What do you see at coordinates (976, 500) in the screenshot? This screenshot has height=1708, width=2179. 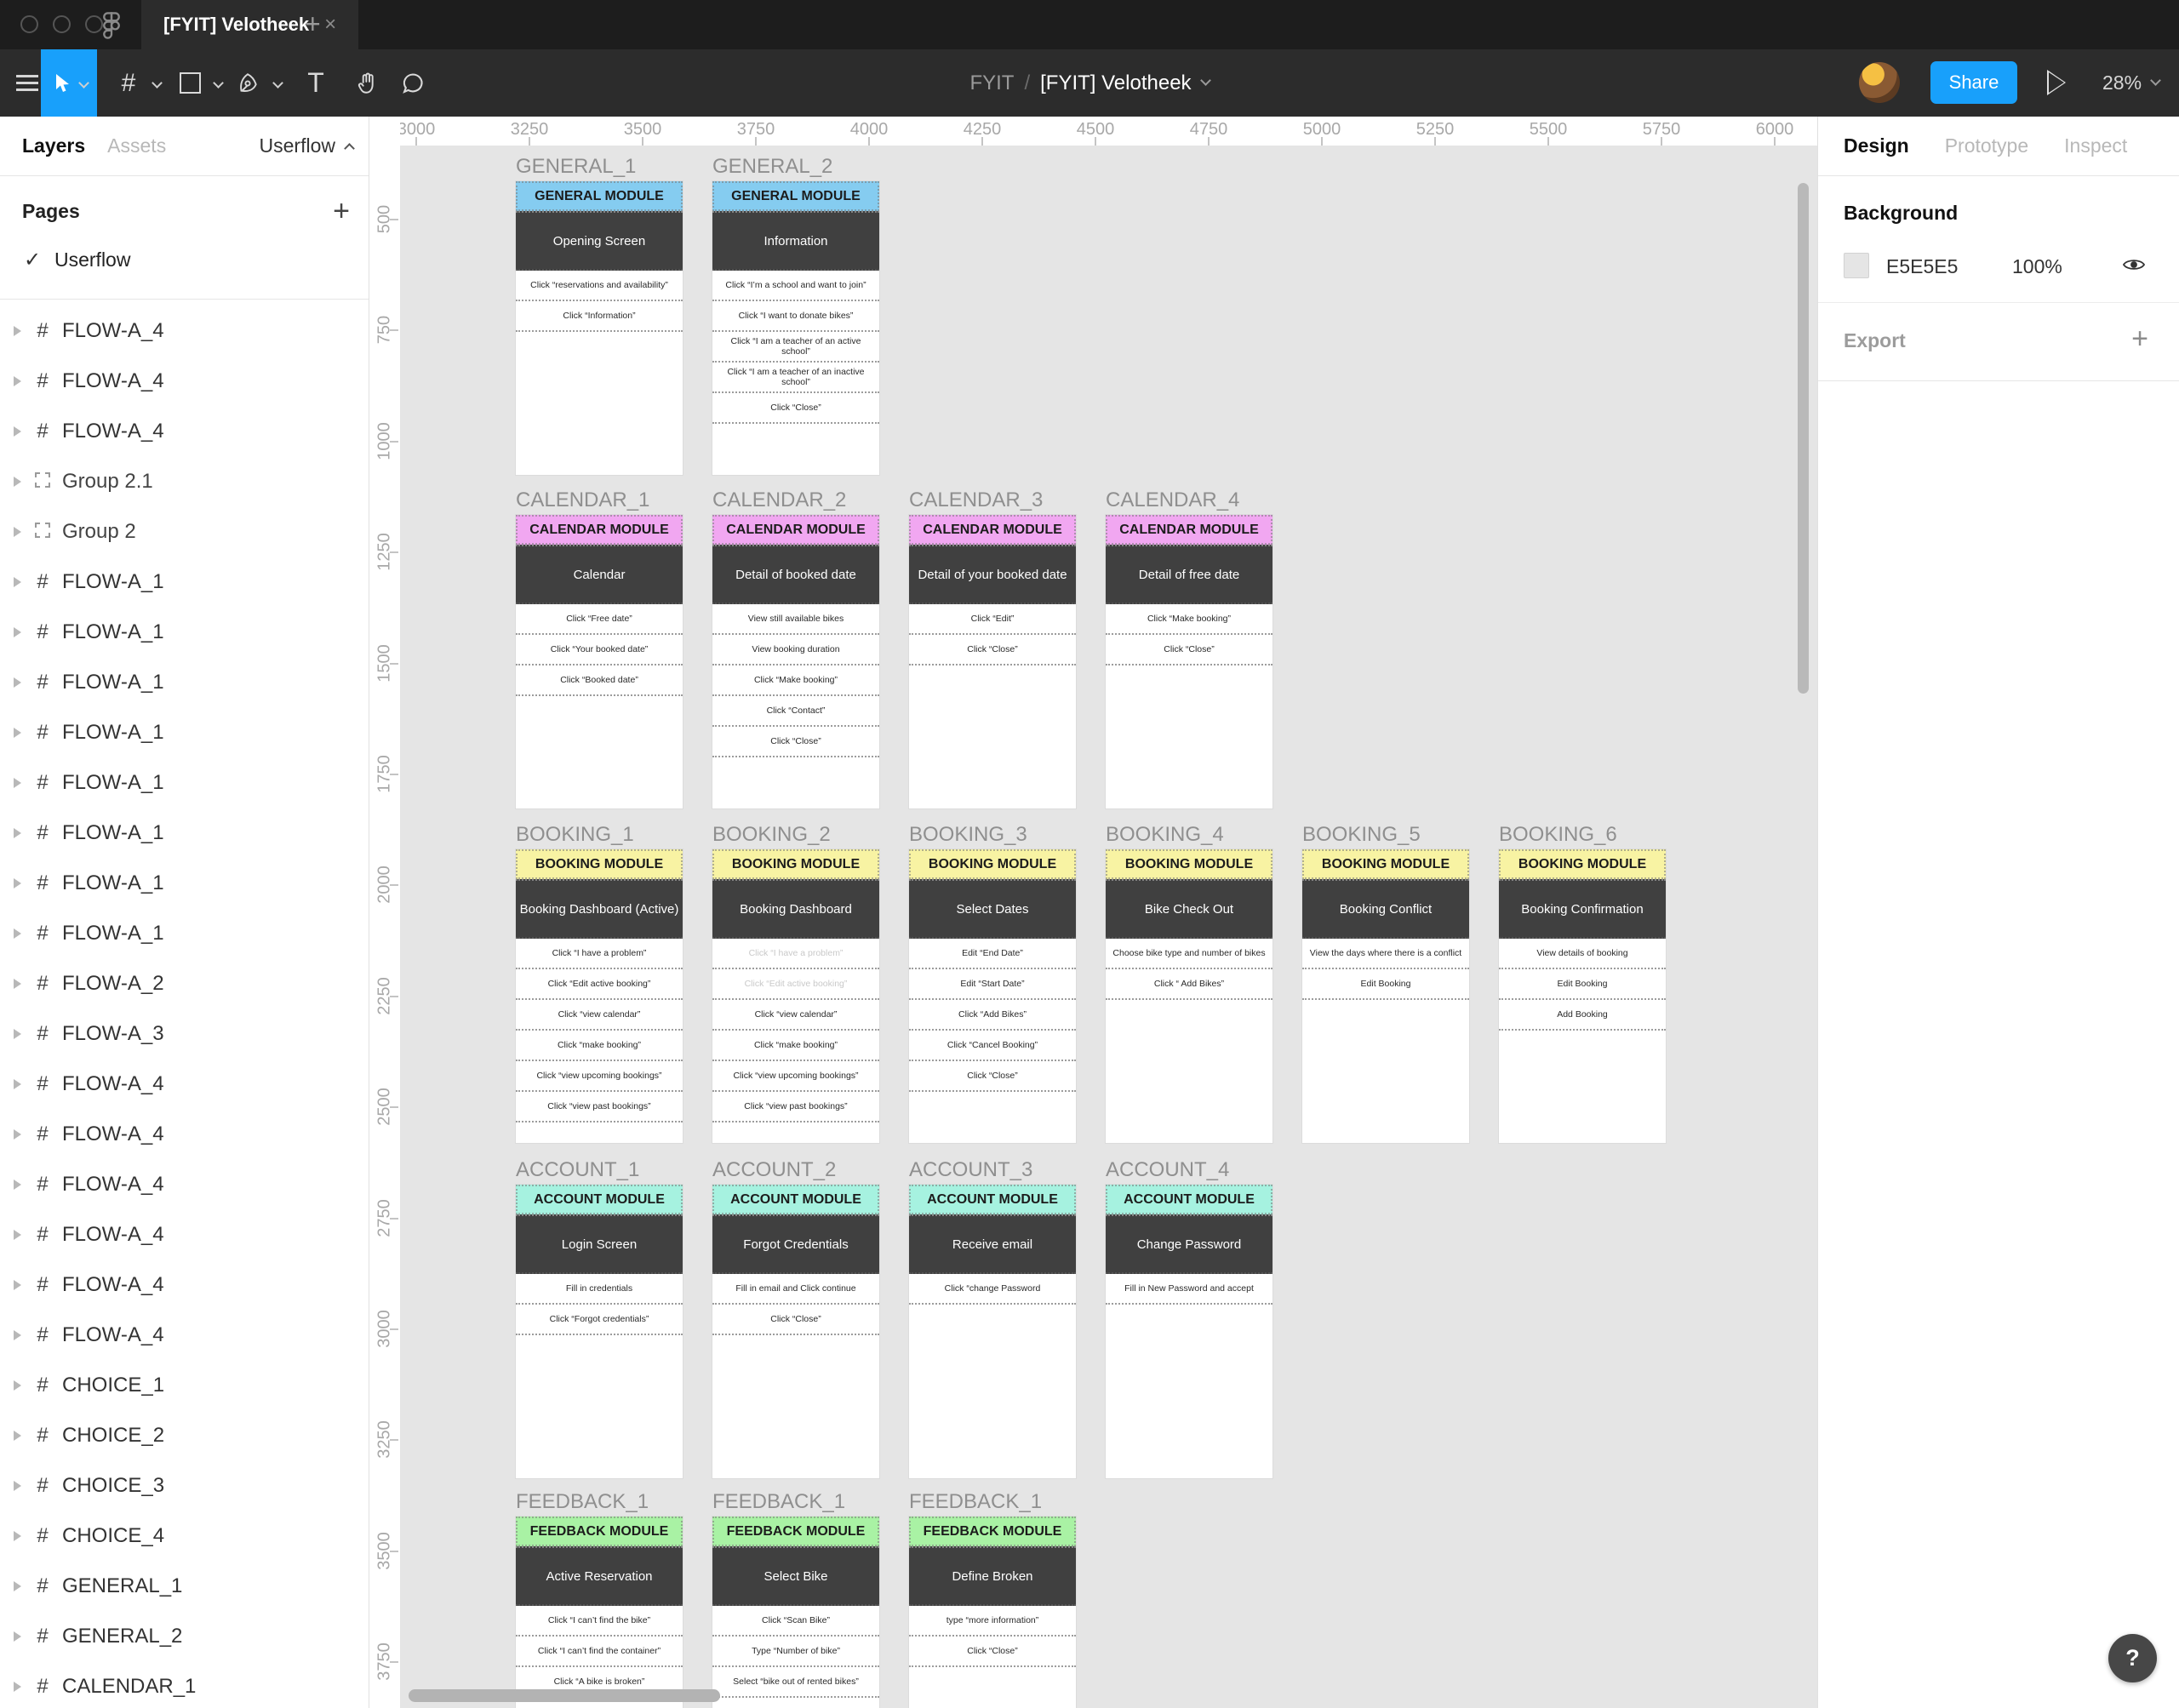 I see `frame-label: CALENDAR_3` at bounding box center [976, 500].